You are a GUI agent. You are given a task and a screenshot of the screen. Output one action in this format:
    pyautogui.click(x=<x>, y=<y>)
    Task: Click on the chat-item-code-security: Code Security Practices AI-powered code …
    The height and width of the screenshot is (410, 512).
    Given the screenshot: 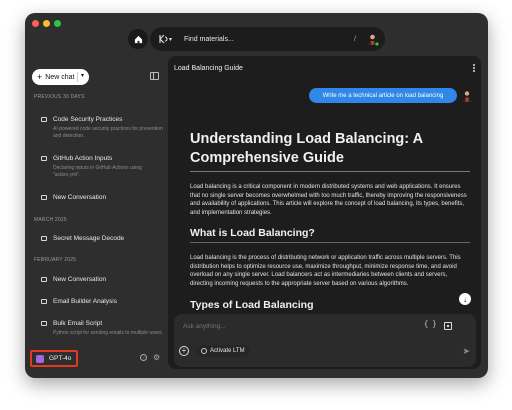 What is the action you would take?
    pyautogui.click(x=104, y=127)
    